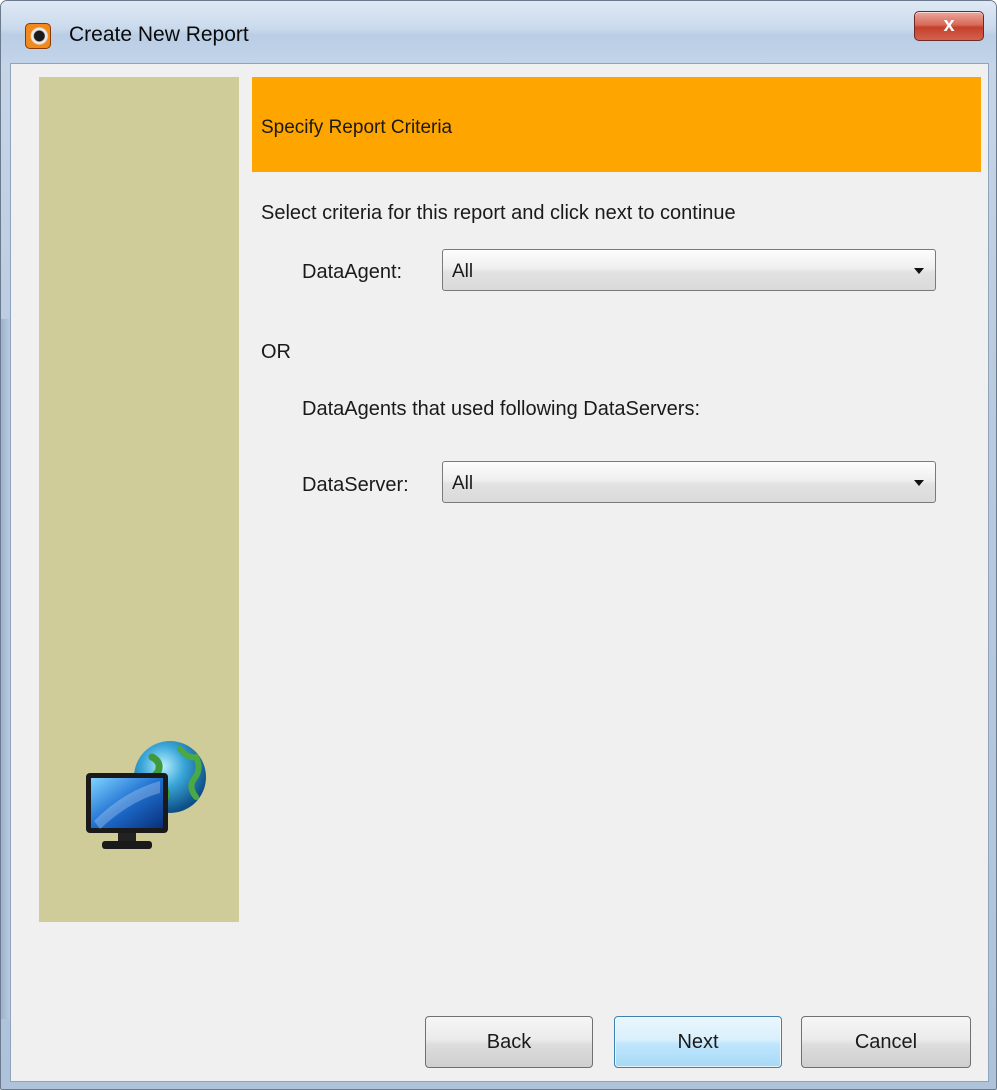  Describe the element at coordinates (355, 485) in the screenshot. I see `dataserver-label: DataServer:` at that location.